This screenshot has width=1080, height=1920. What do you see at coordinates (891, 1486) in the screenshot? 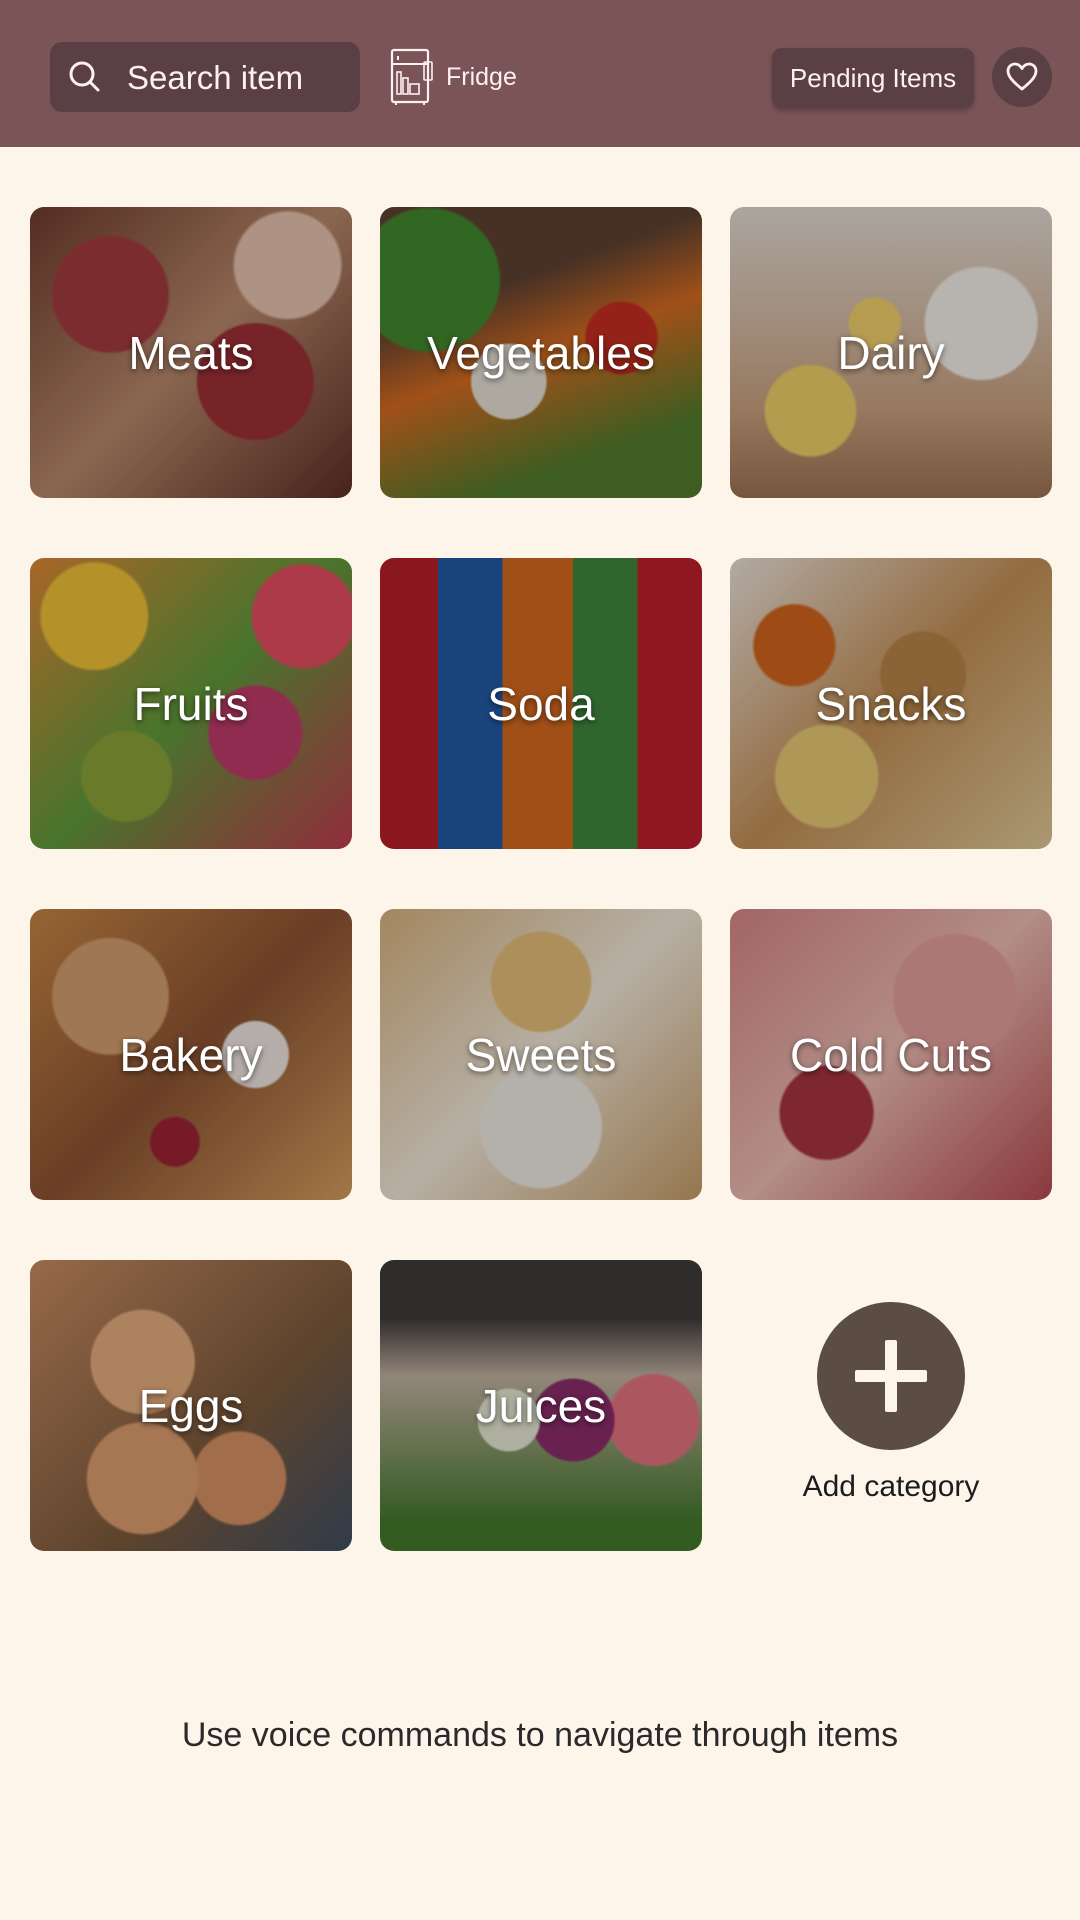
I see `add-category-label: Add category` at bounding box center [891, 1486].